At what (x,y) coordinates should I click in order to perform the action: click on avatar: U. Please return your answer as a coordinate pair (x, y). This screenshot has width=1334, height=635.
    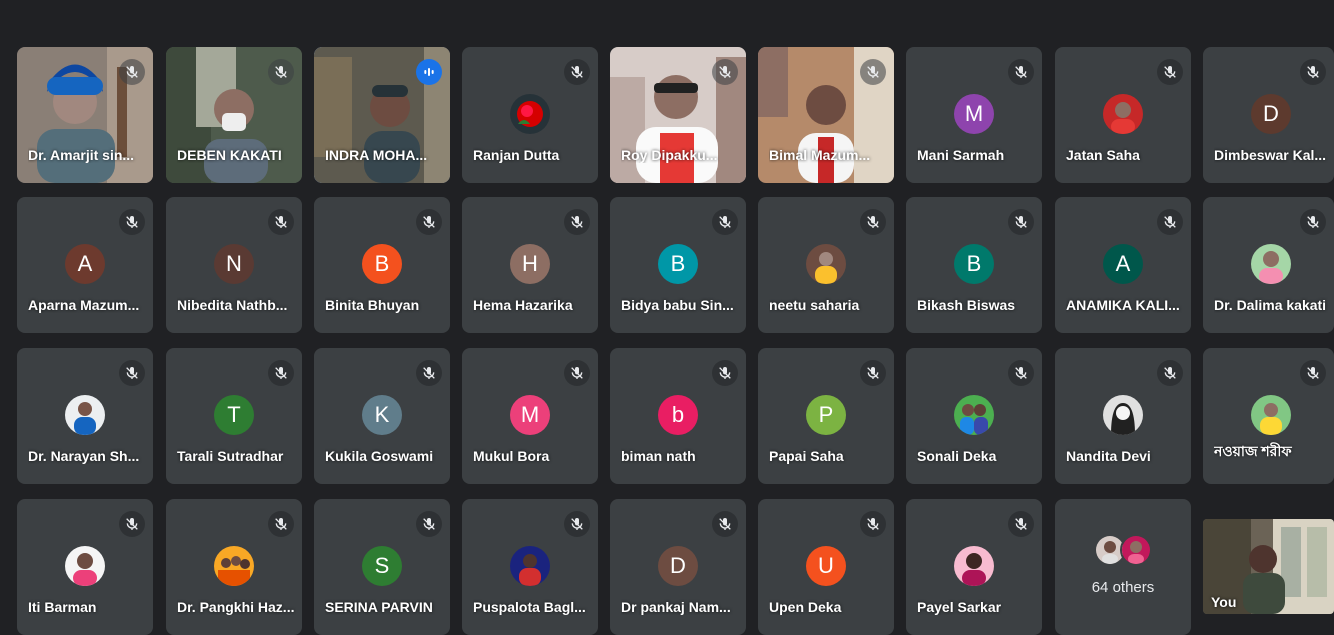
    Looking at the image, I should click on (826, 566).